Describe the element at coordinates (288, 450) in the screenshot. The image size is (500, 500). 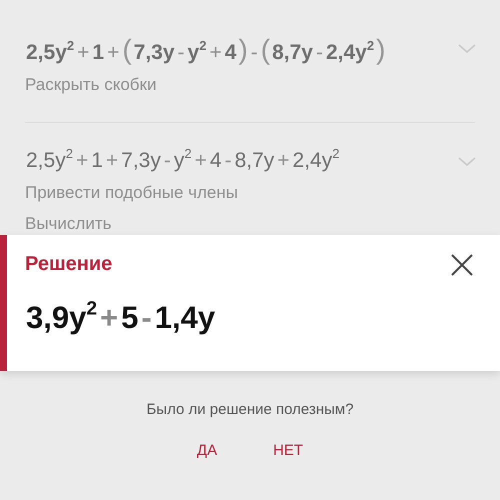
I see `feedback-button: НЕТ` at that location.